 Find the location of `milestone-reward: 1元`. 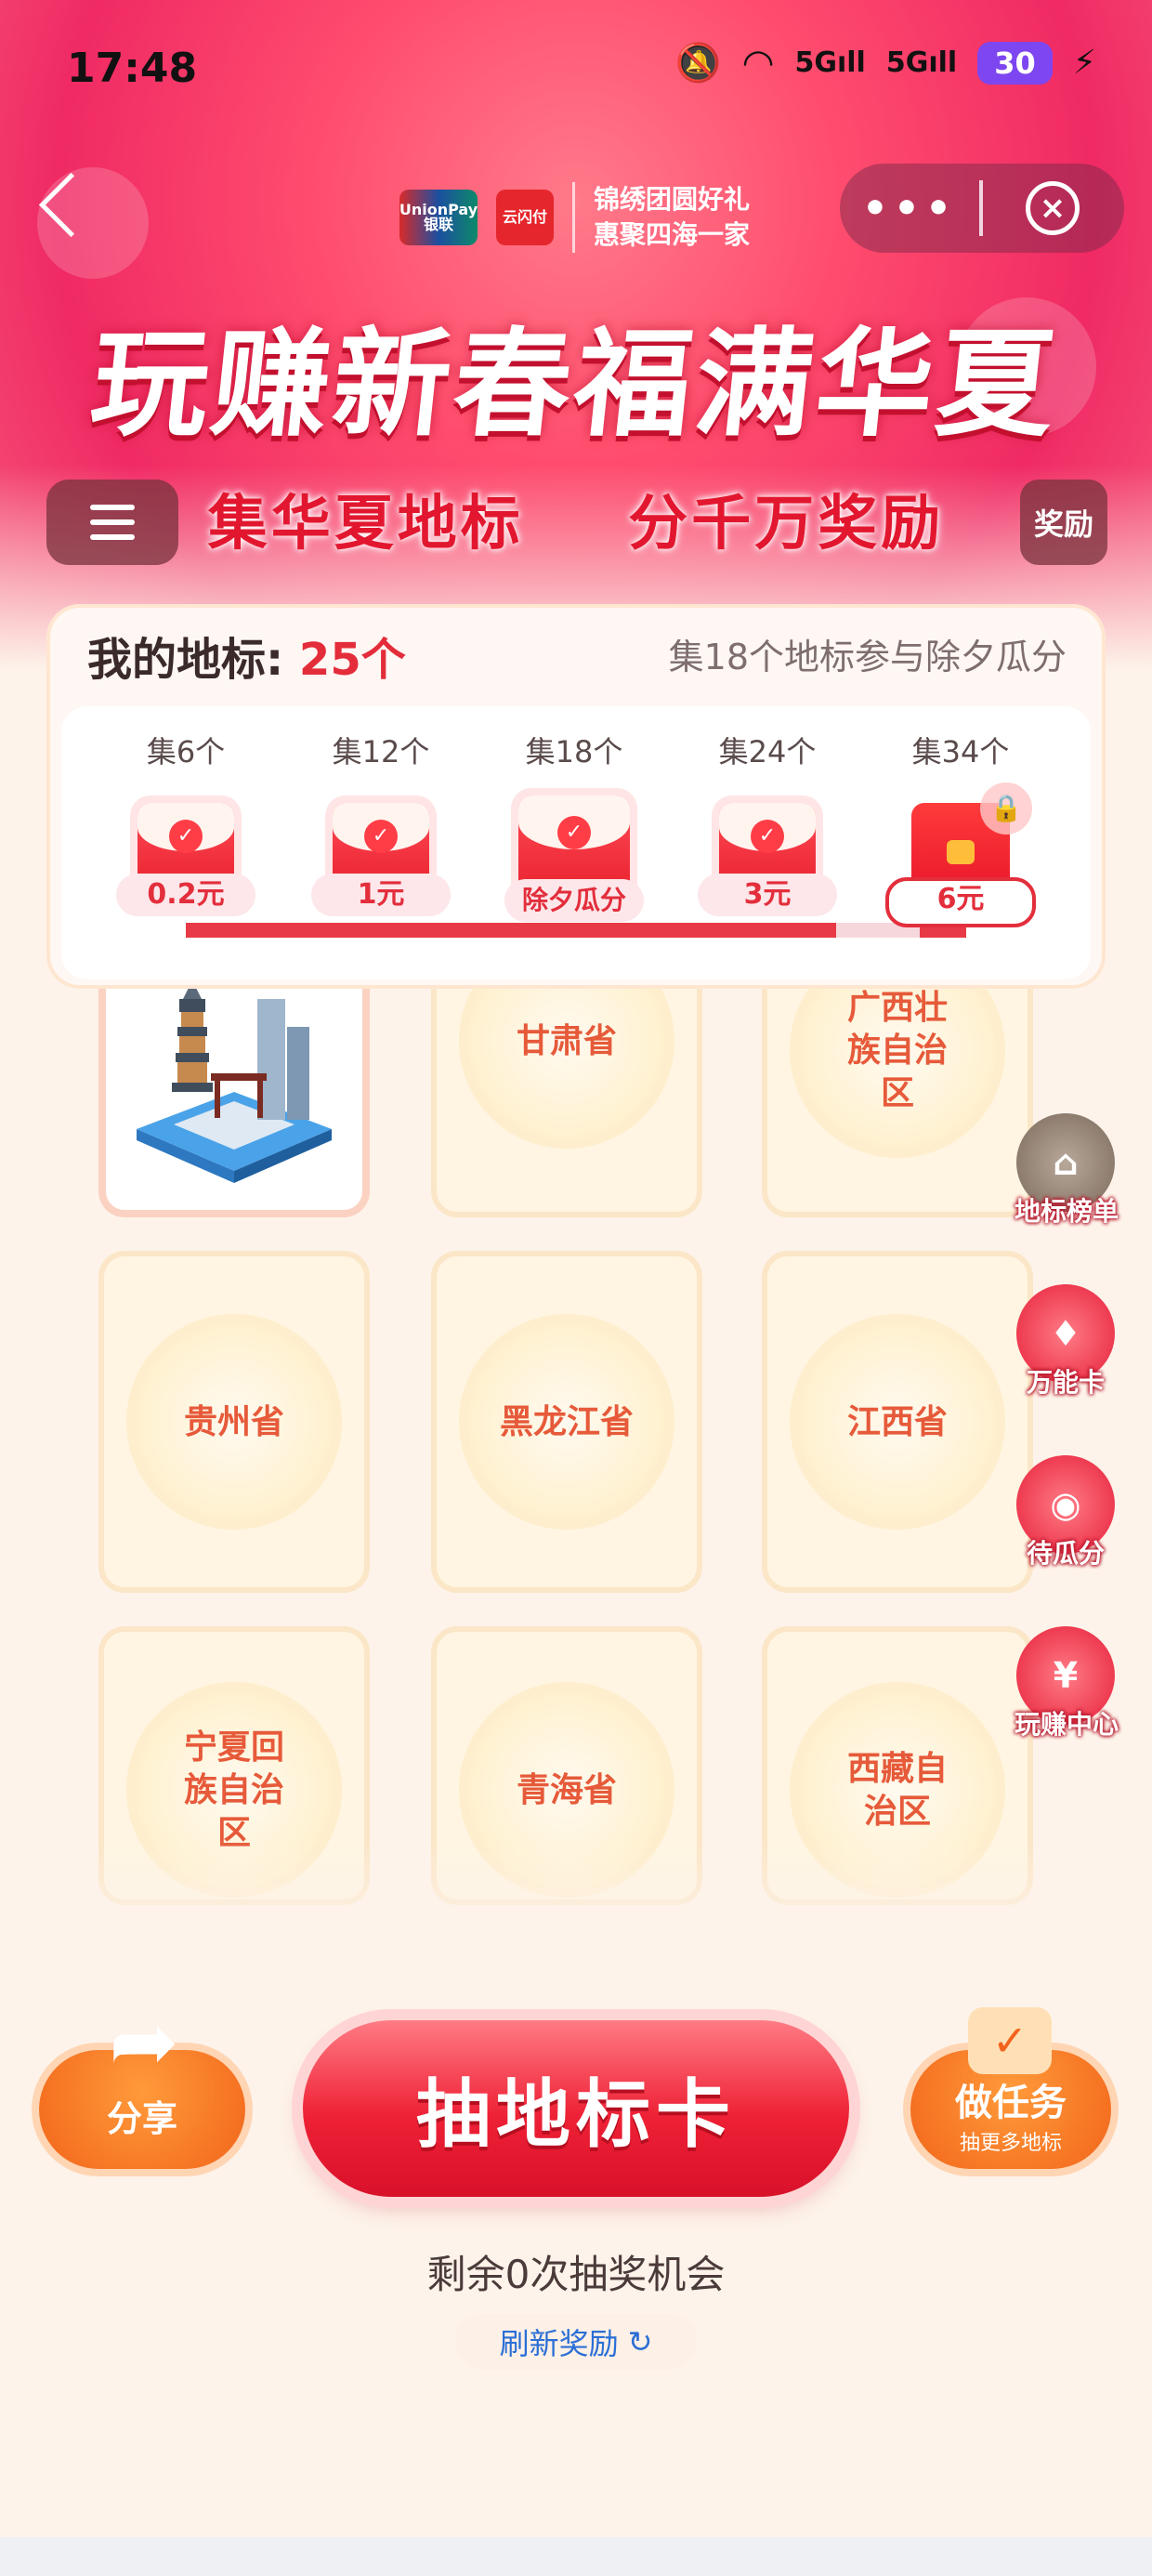

milestone-reward: 1元 is located at coordinates (381, 895).